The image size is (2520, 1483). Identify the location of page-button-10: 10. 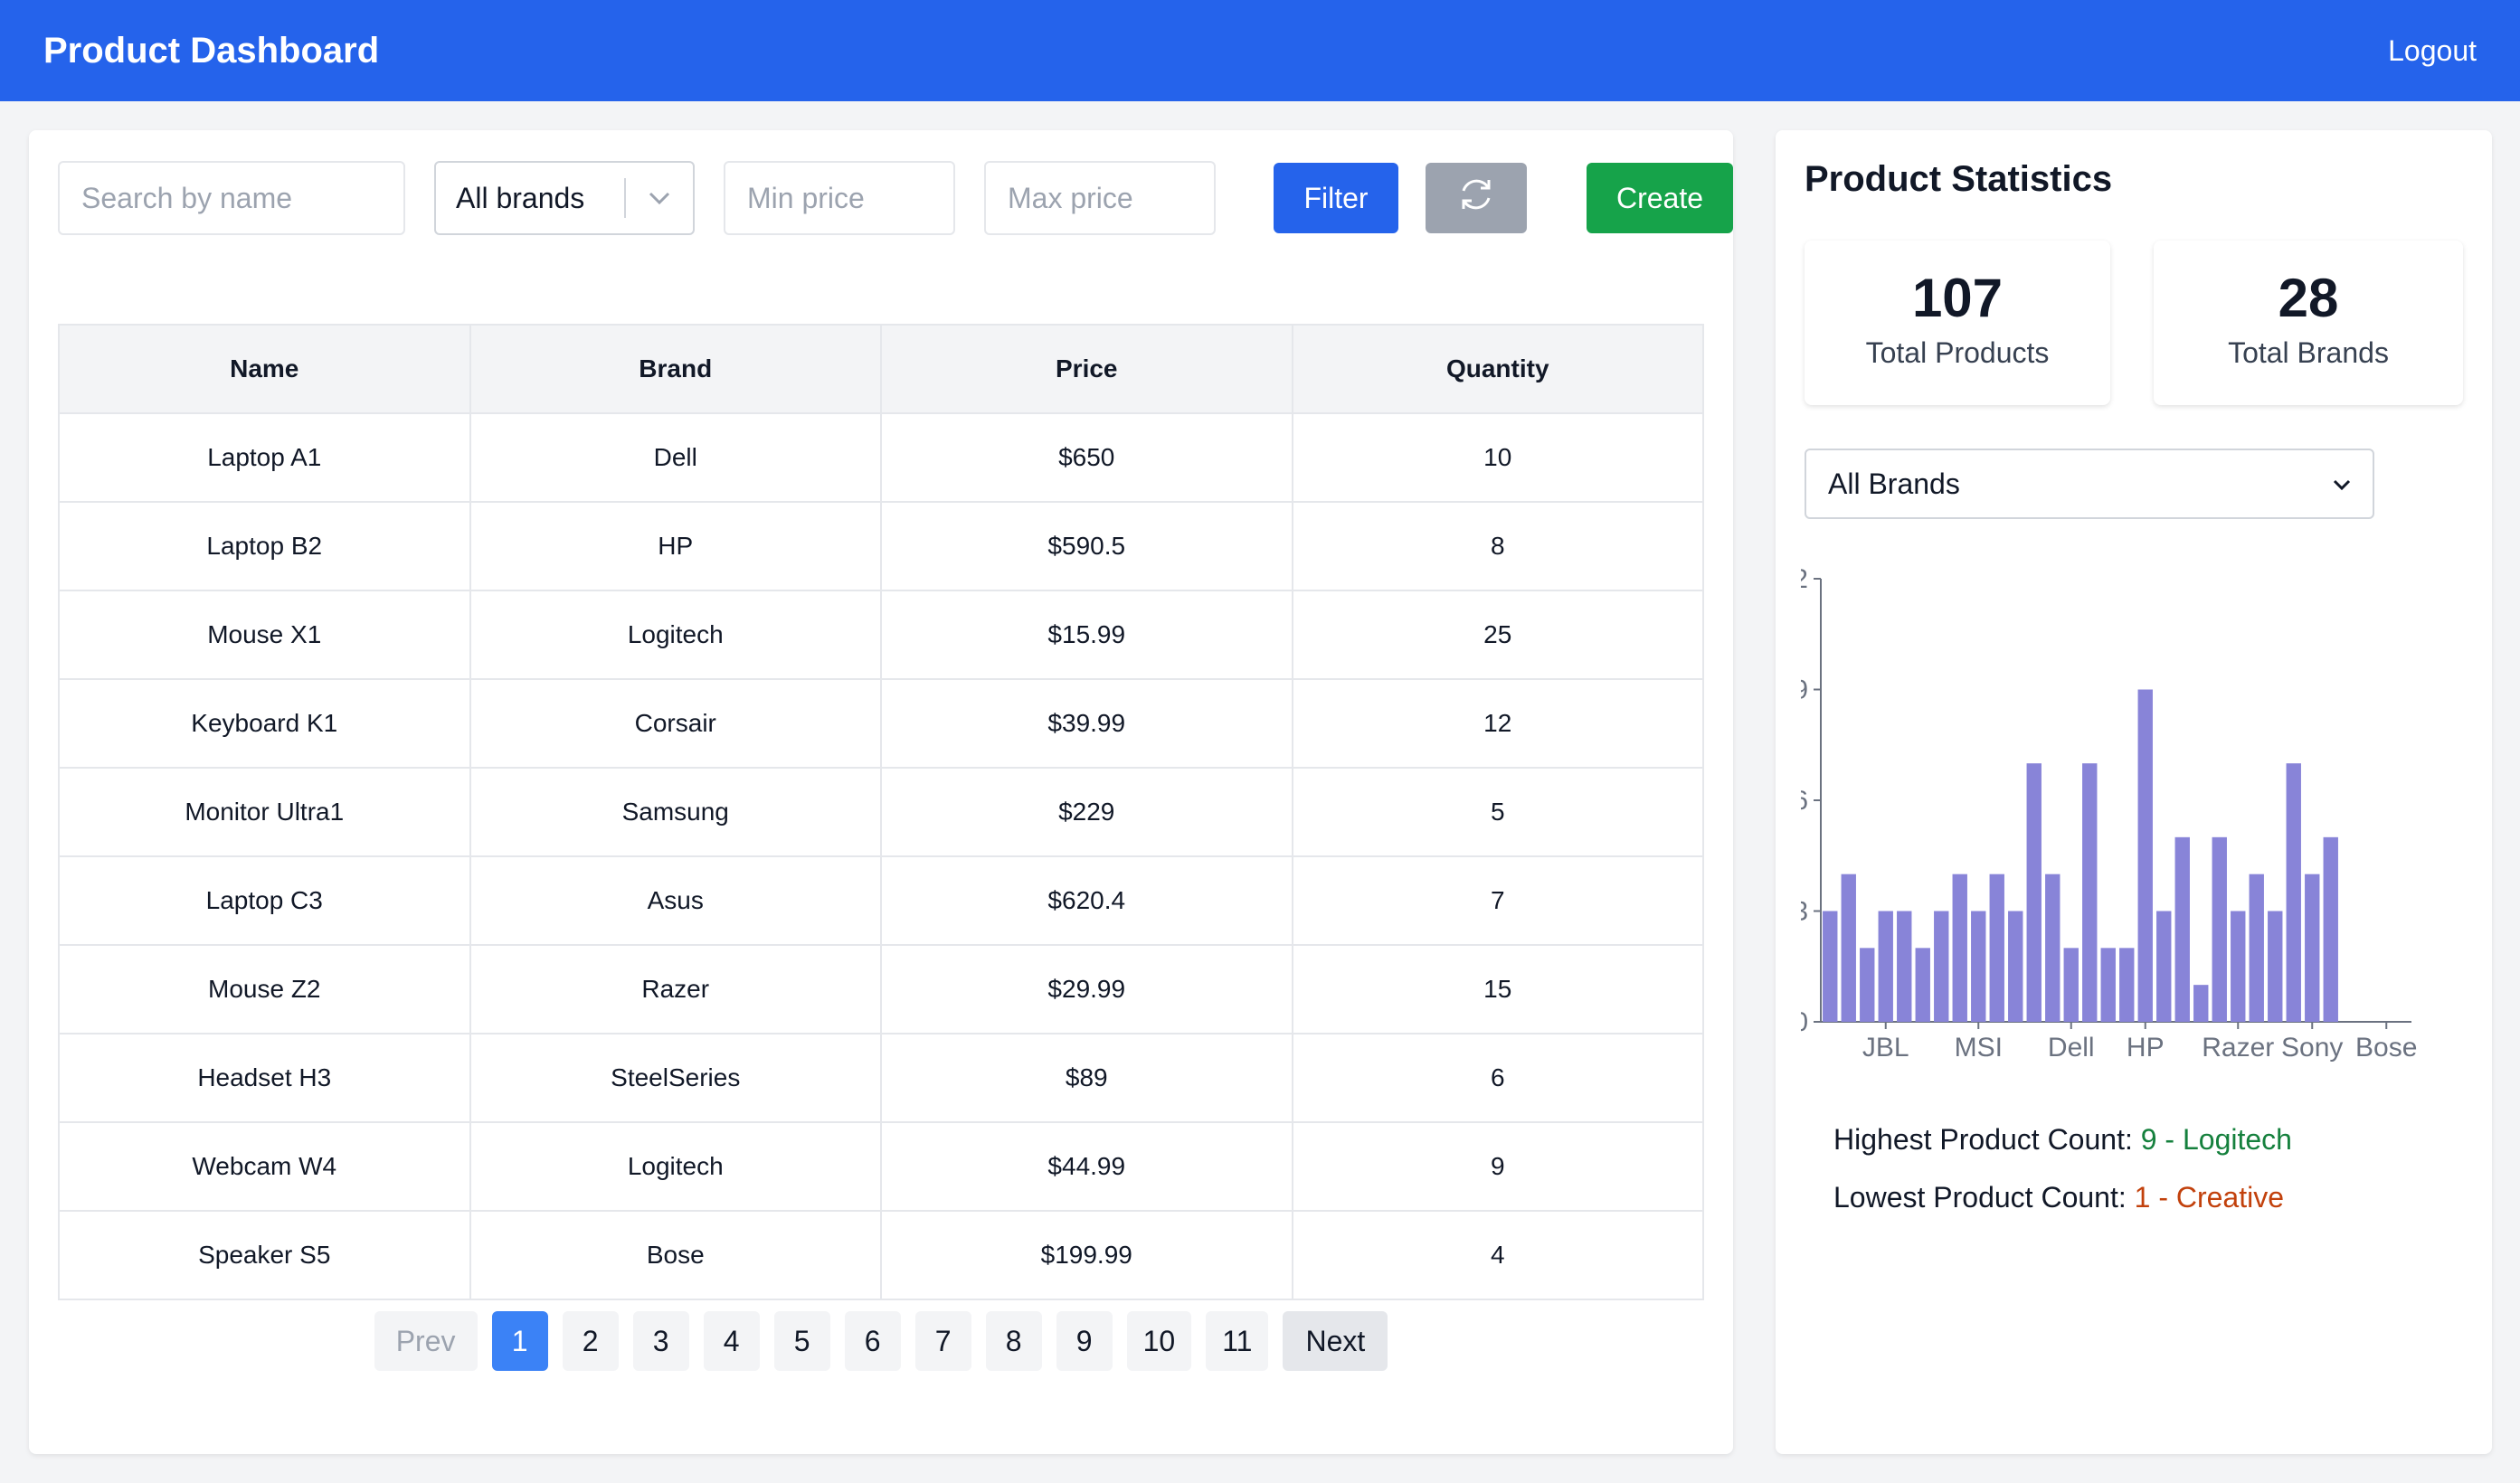
(1159, 1341).